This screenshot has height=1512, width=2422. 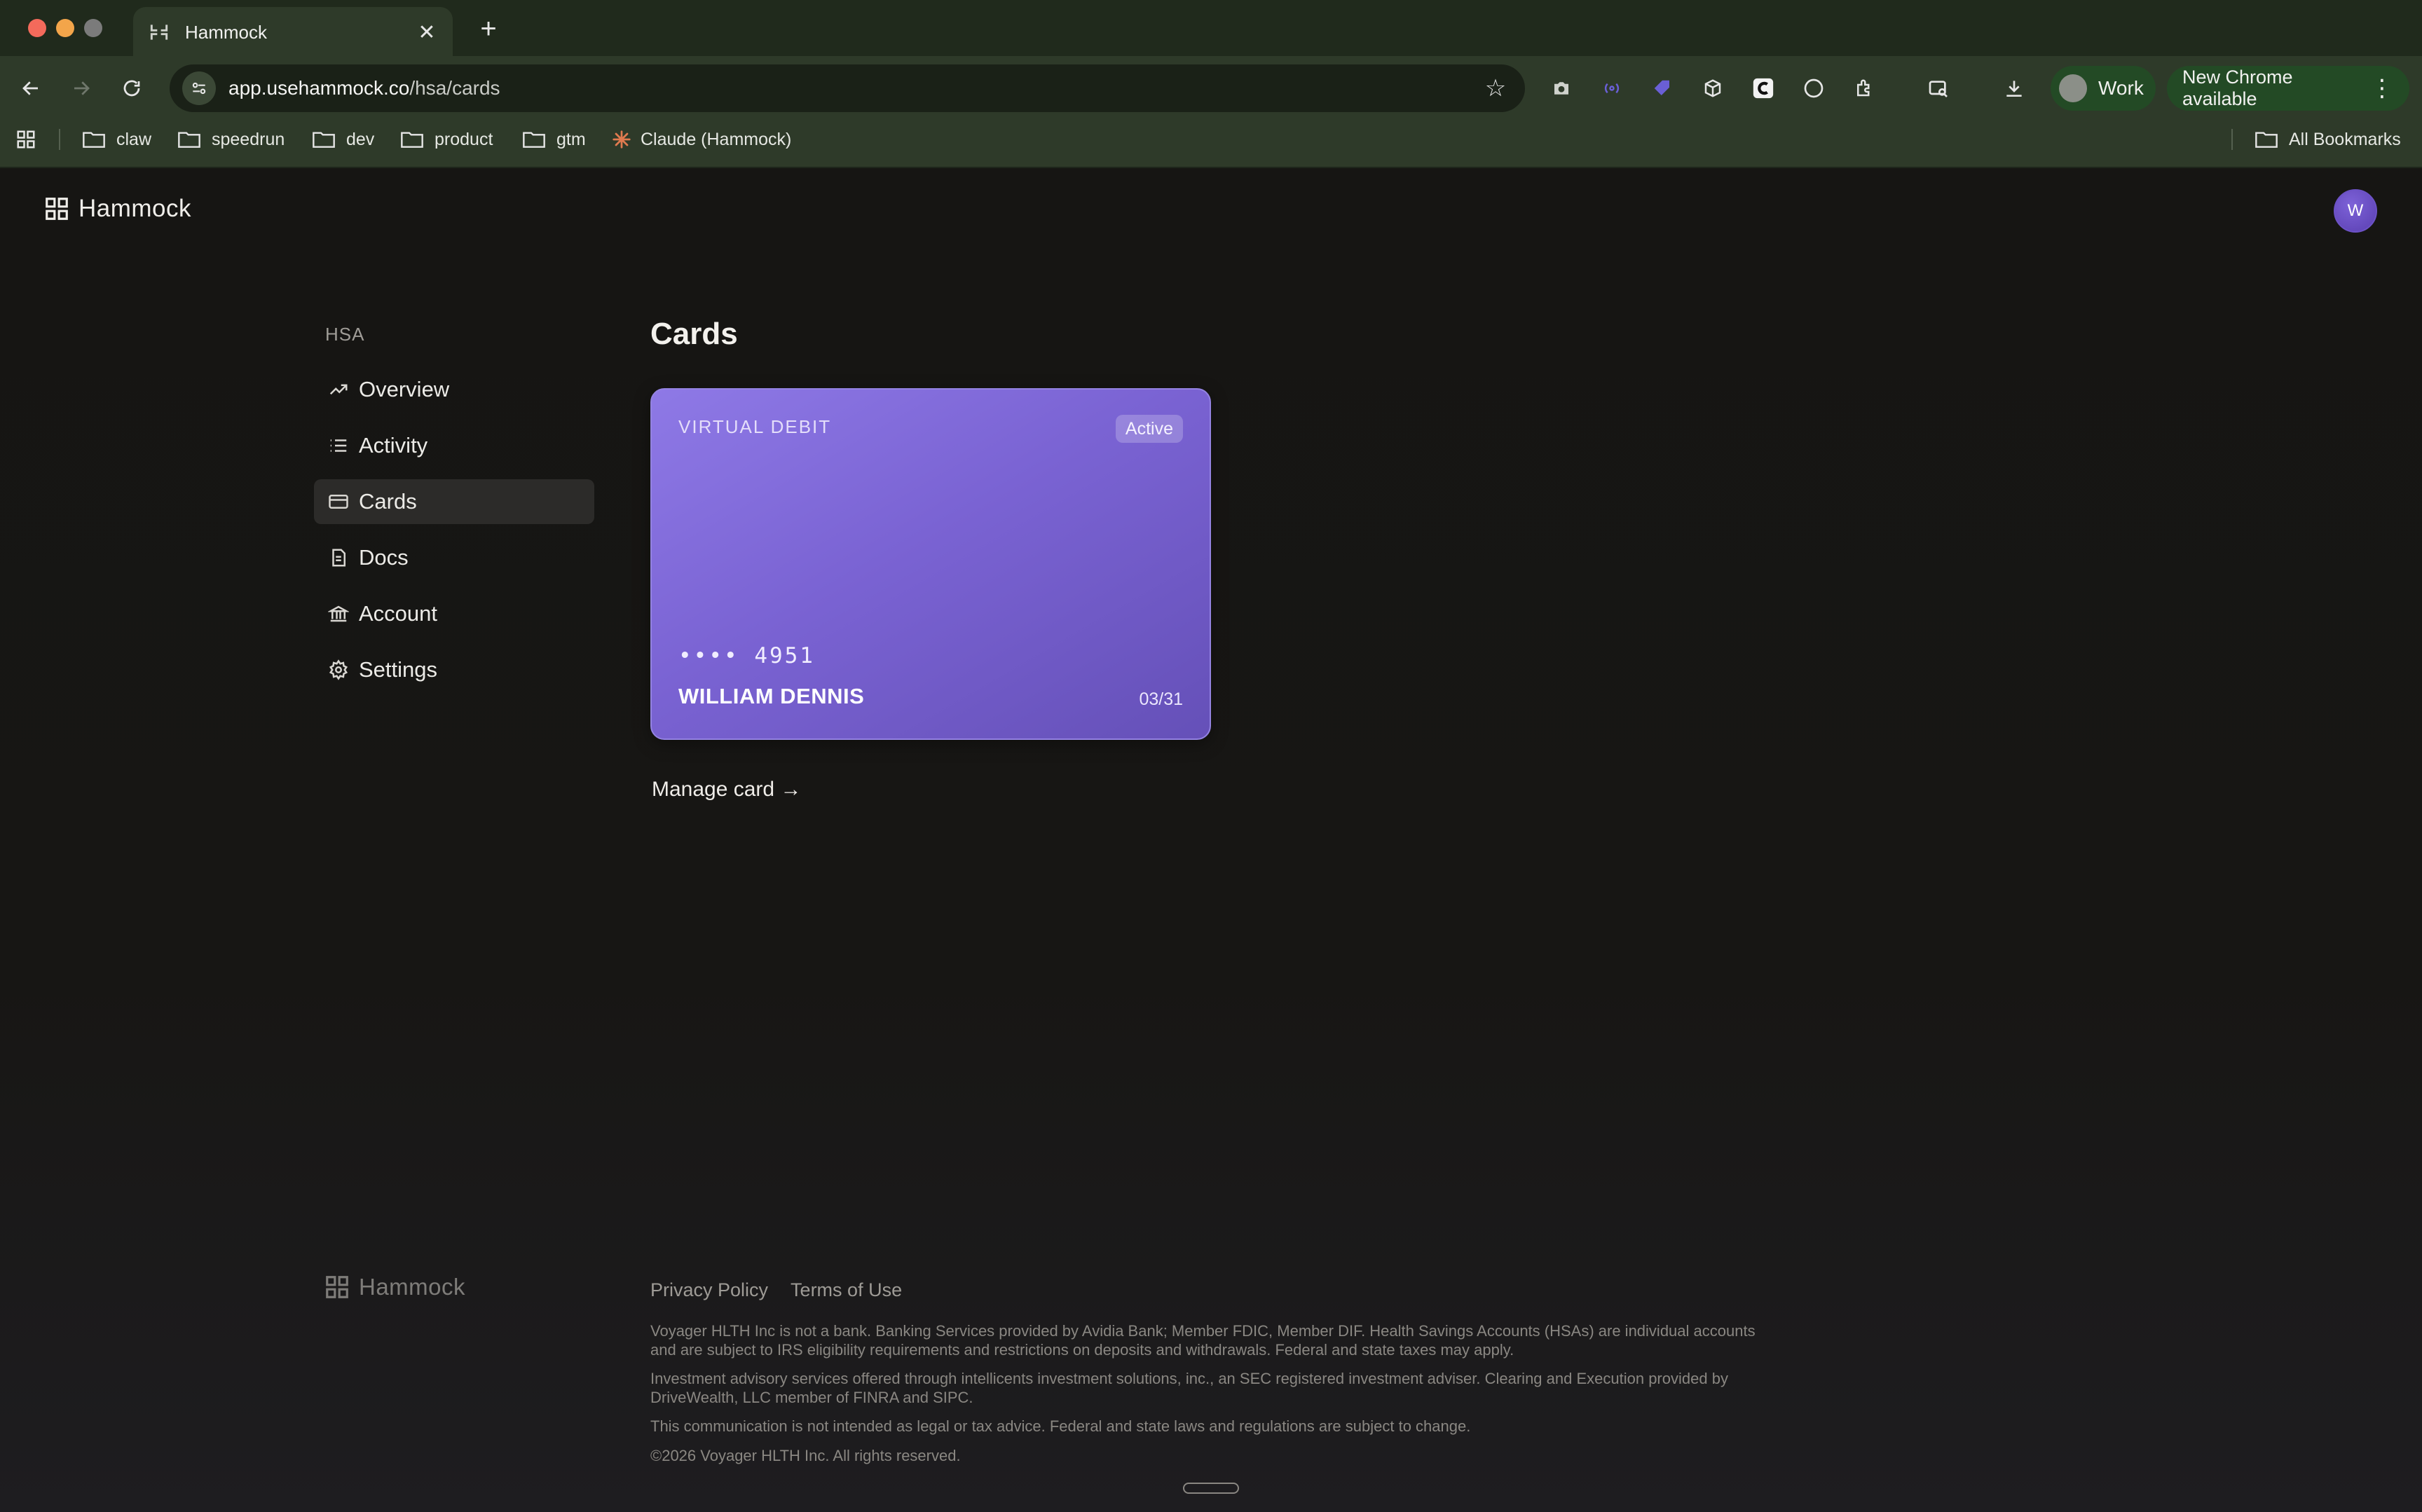 I want to click on tab-search-icon, so click(x=1938, y=88).